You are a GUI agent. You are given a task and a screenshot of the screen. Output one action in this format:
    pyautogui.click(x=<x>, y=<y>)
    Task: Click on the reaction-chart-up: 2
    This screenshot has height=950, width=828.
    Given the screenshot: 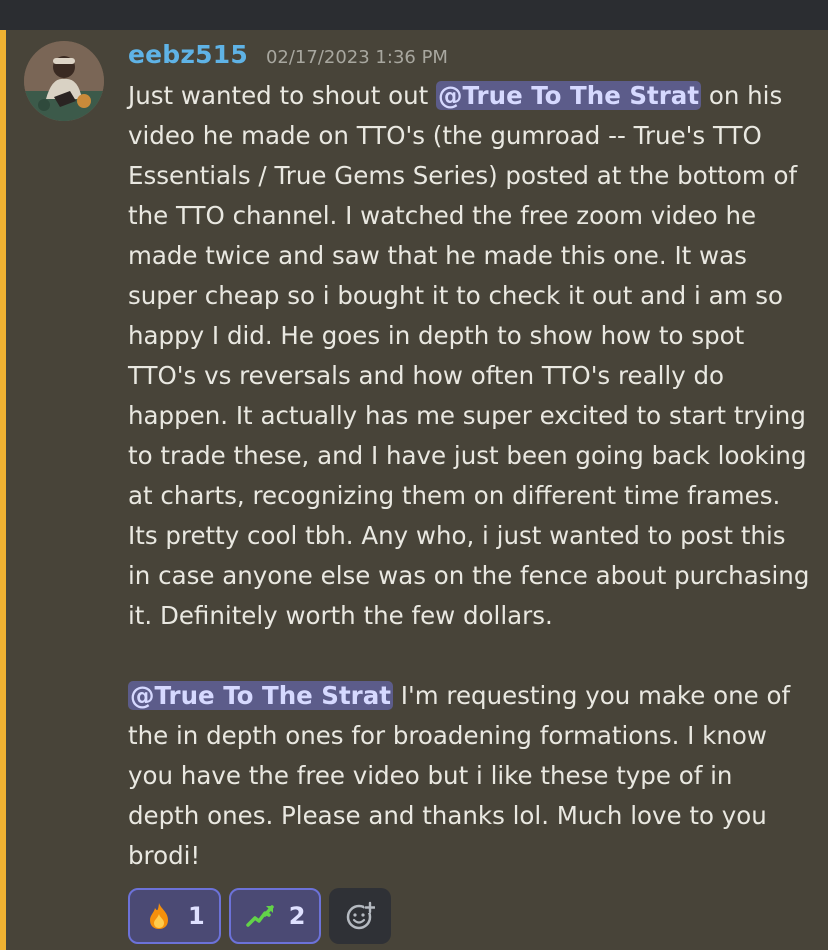 What is the action you would take?
    pyautogui.click(x=275, y=916)
    